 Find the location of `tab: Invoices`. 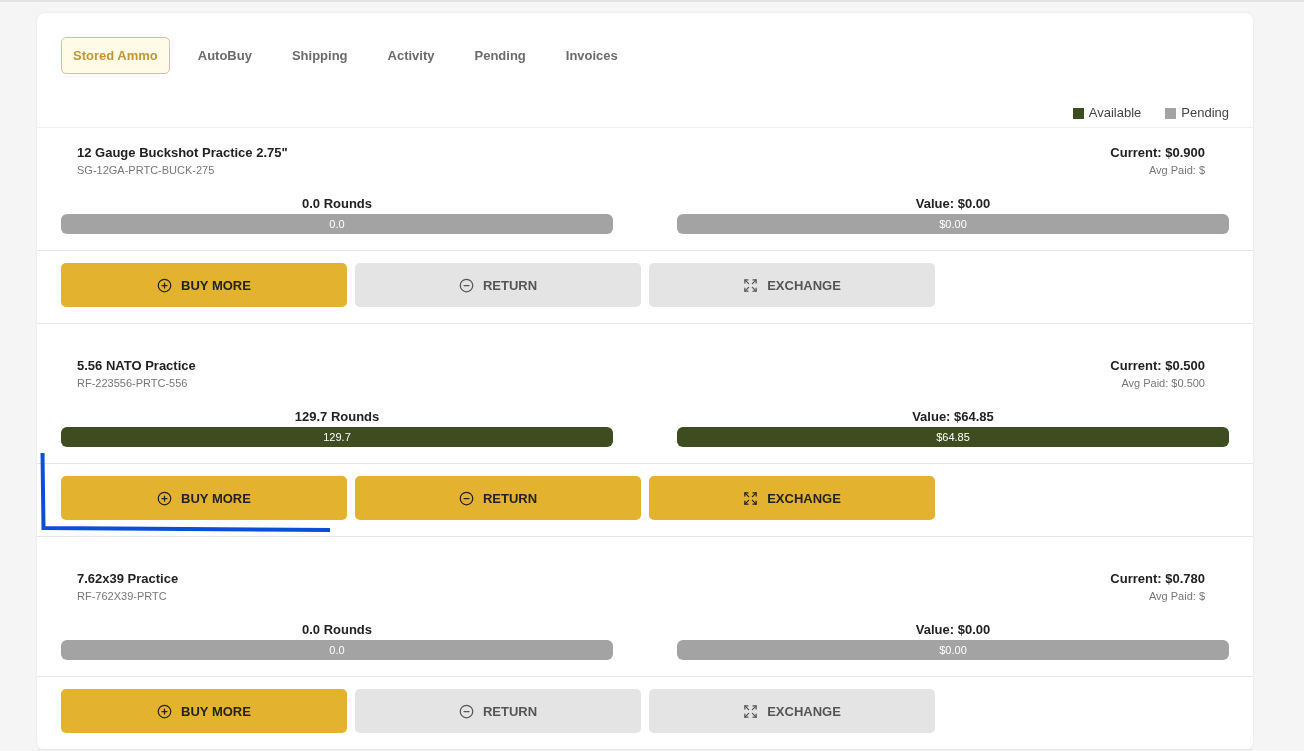

tab: Invoices is located at coordinates (591, 55).